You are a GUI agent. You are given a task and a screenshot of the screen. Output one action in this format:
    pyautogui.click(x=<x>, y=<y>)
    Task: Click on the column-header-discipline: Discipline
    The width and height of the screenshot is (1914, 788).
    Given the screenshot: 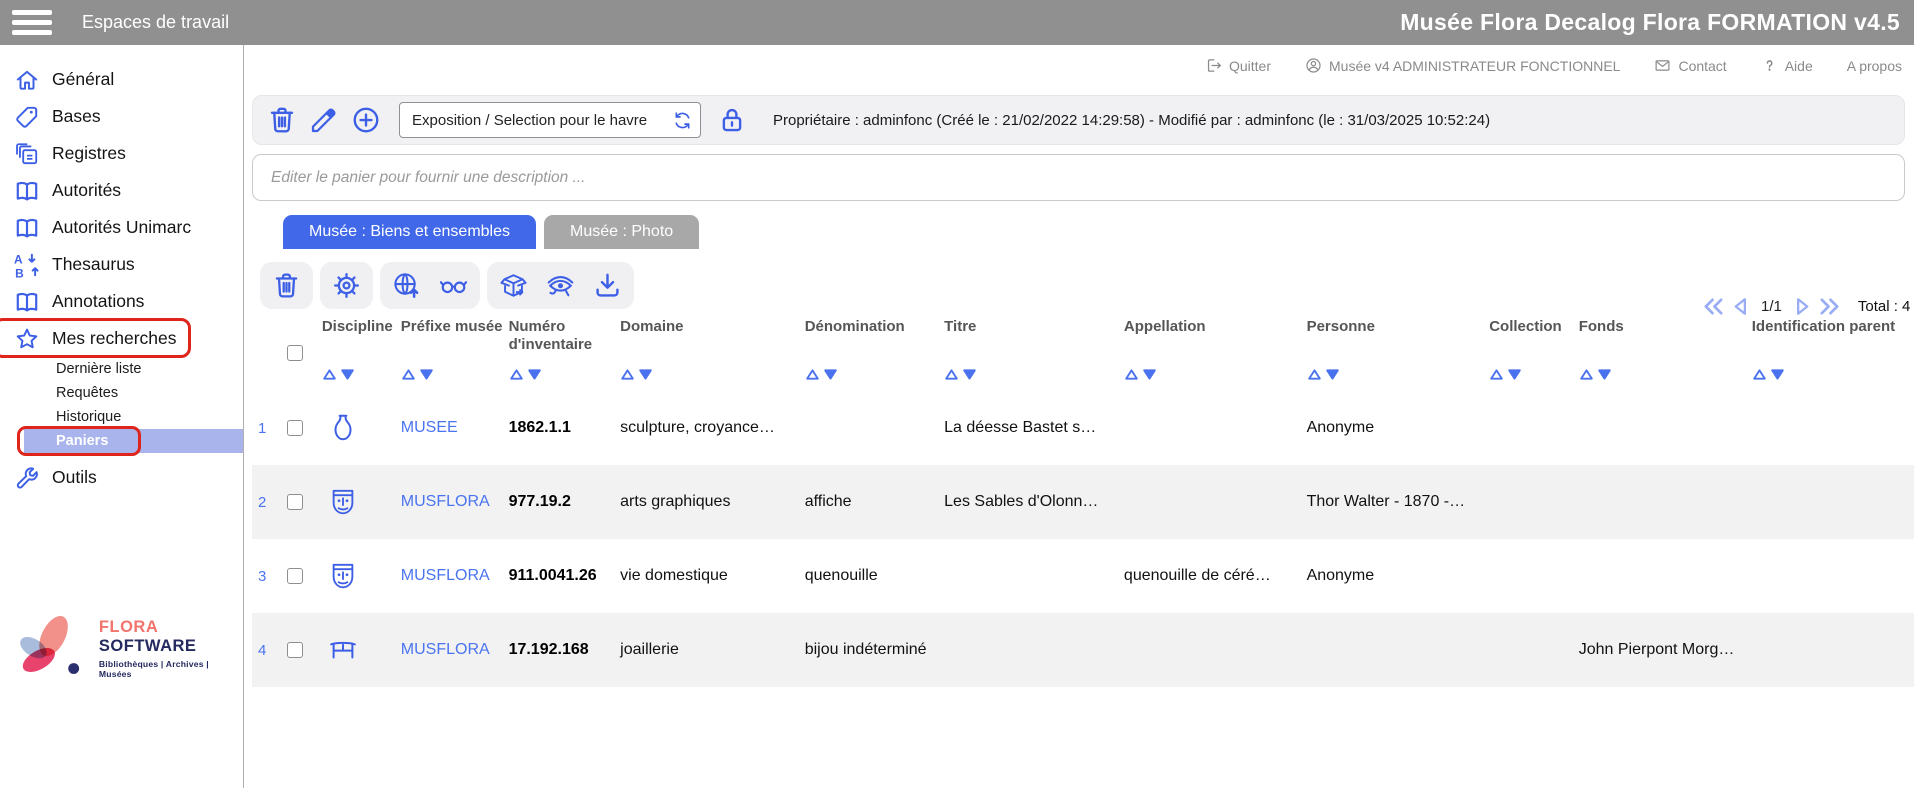 What is the action you would take?
    pyautogui.click(x=355, y=350)
    